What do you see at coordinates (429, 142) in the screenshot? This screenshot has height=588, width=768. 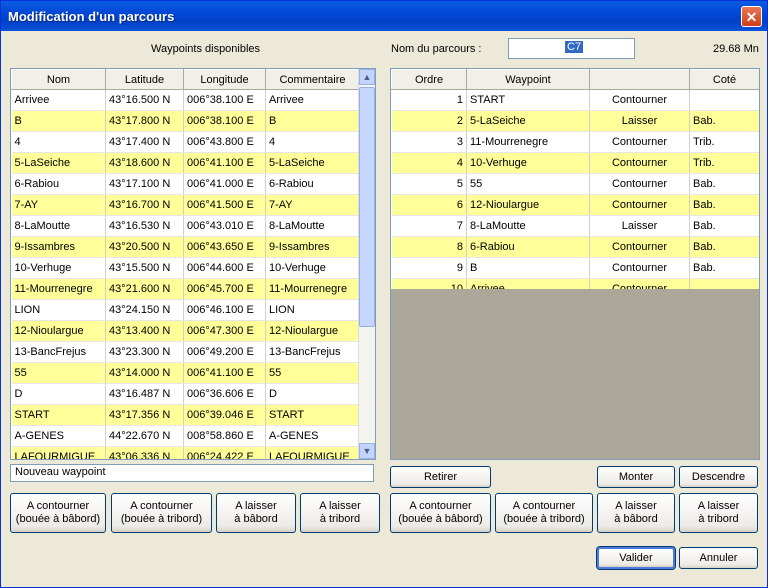 I see `cell-ordre: 3` at bounding box center [429, 142].